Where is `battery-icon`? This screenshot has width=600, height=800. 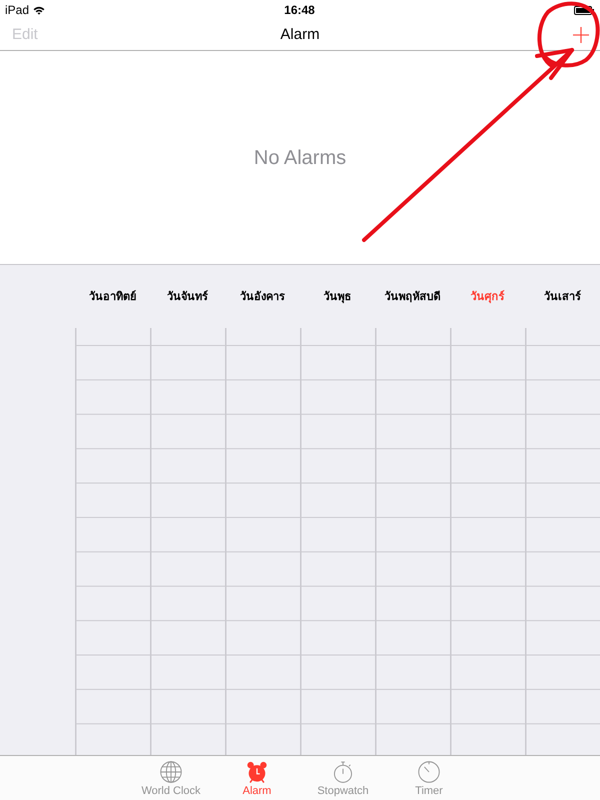
battery-icon is located at coordinates (584, 10).